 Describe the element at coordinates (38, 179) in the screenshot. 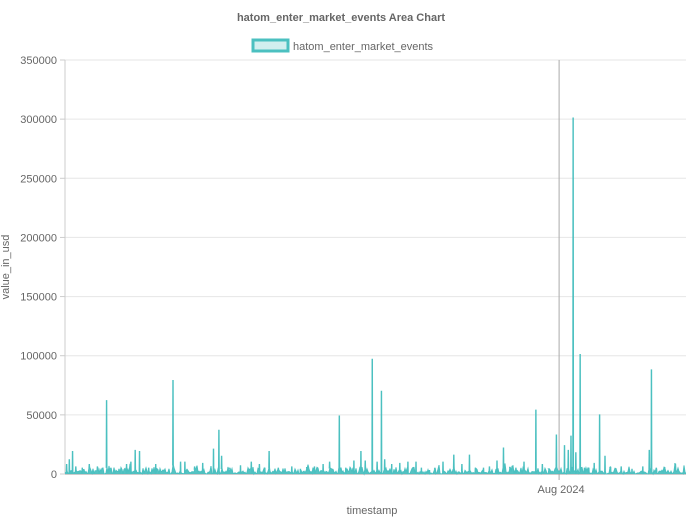

I see `y-tick-label: 250000` at that location.